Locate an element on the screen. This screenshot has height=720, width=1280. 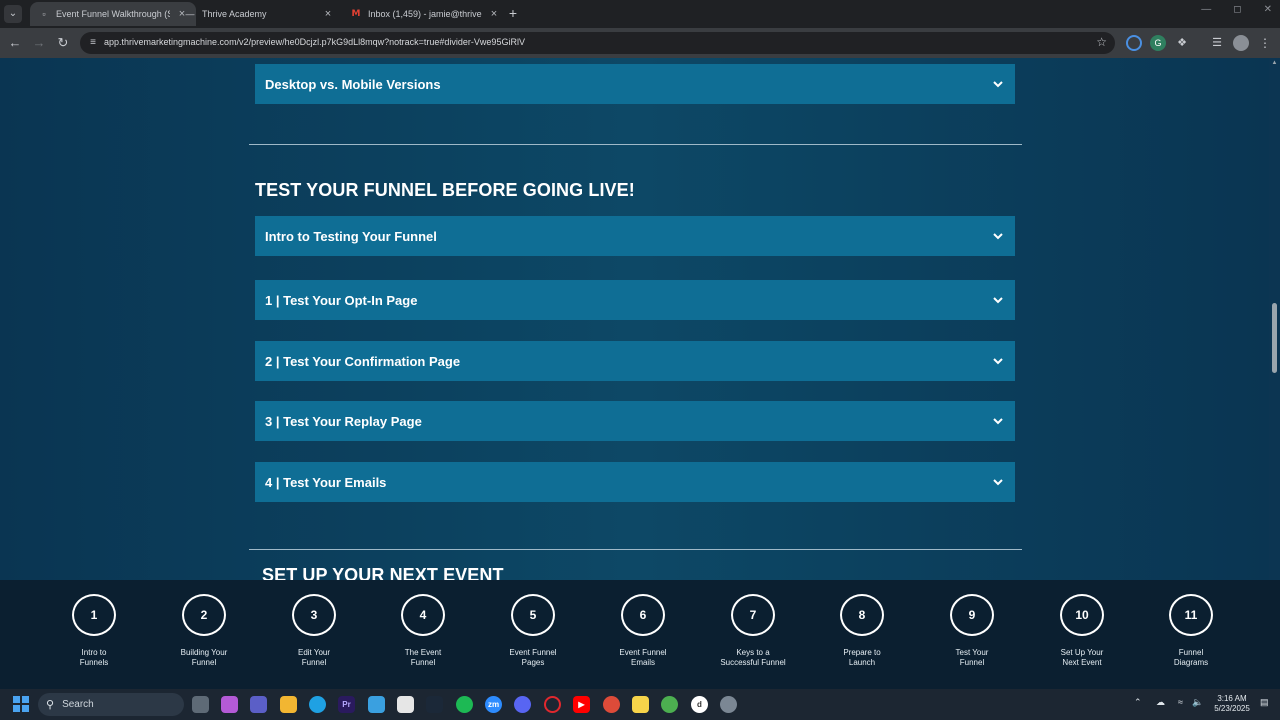
forward-icon: → is located at coordinates (39, 43).